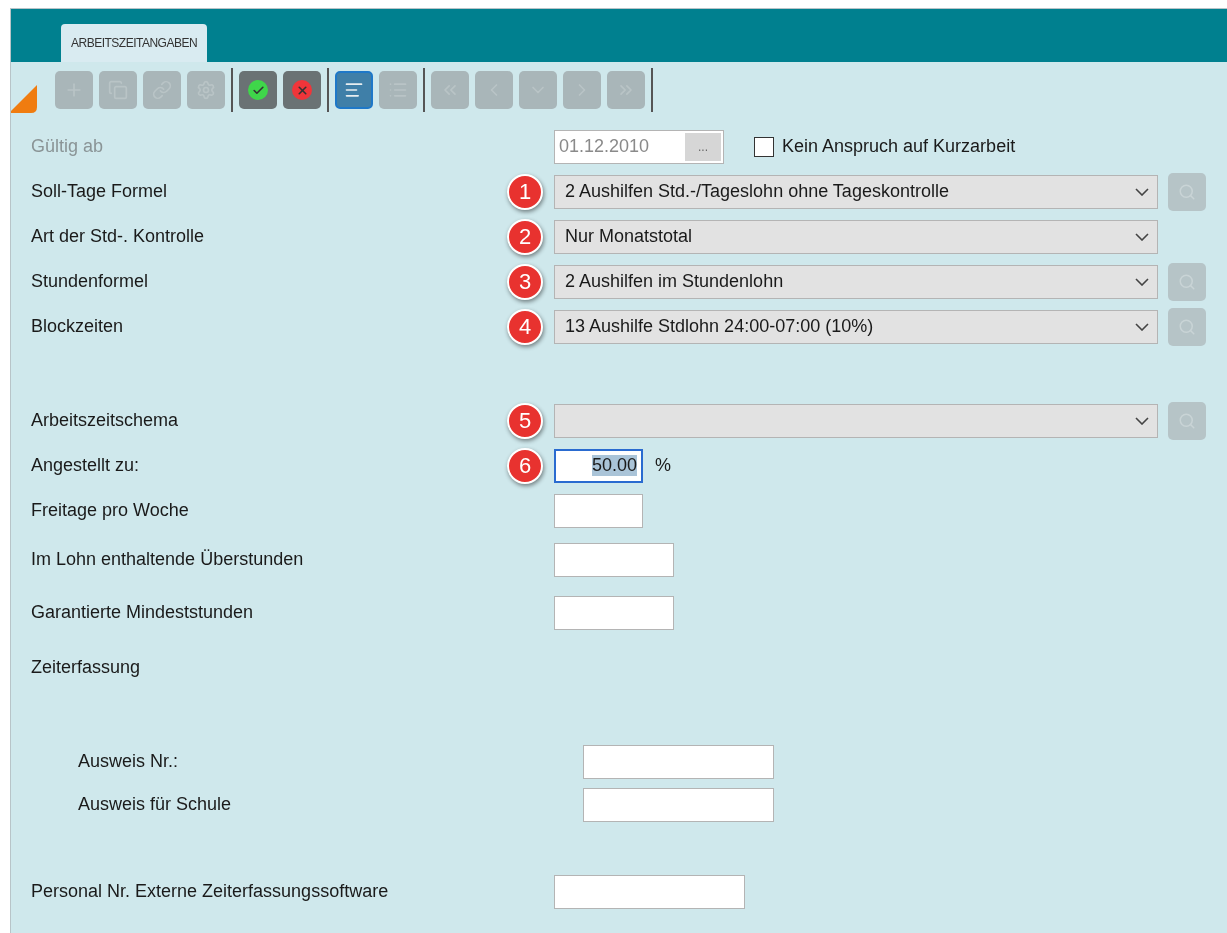 The width and height of the screenshot is (1227, 933). I want to click on number-badge: 2, so click(525, 236).